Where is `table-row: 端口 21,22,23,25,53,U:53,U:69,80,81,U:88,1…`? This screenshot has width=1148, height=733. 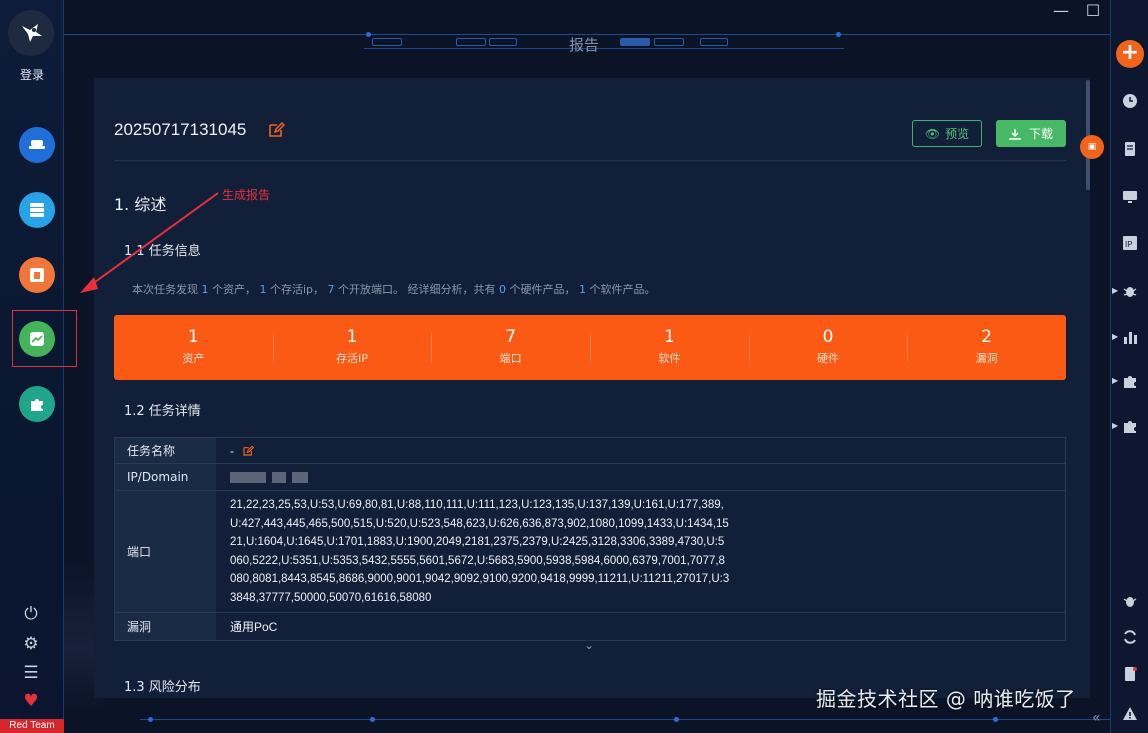
table-row: 端口 21,22,23,25,53,U:53,U:69,80,81,U:88,1… is located at coordinates (590, 552).